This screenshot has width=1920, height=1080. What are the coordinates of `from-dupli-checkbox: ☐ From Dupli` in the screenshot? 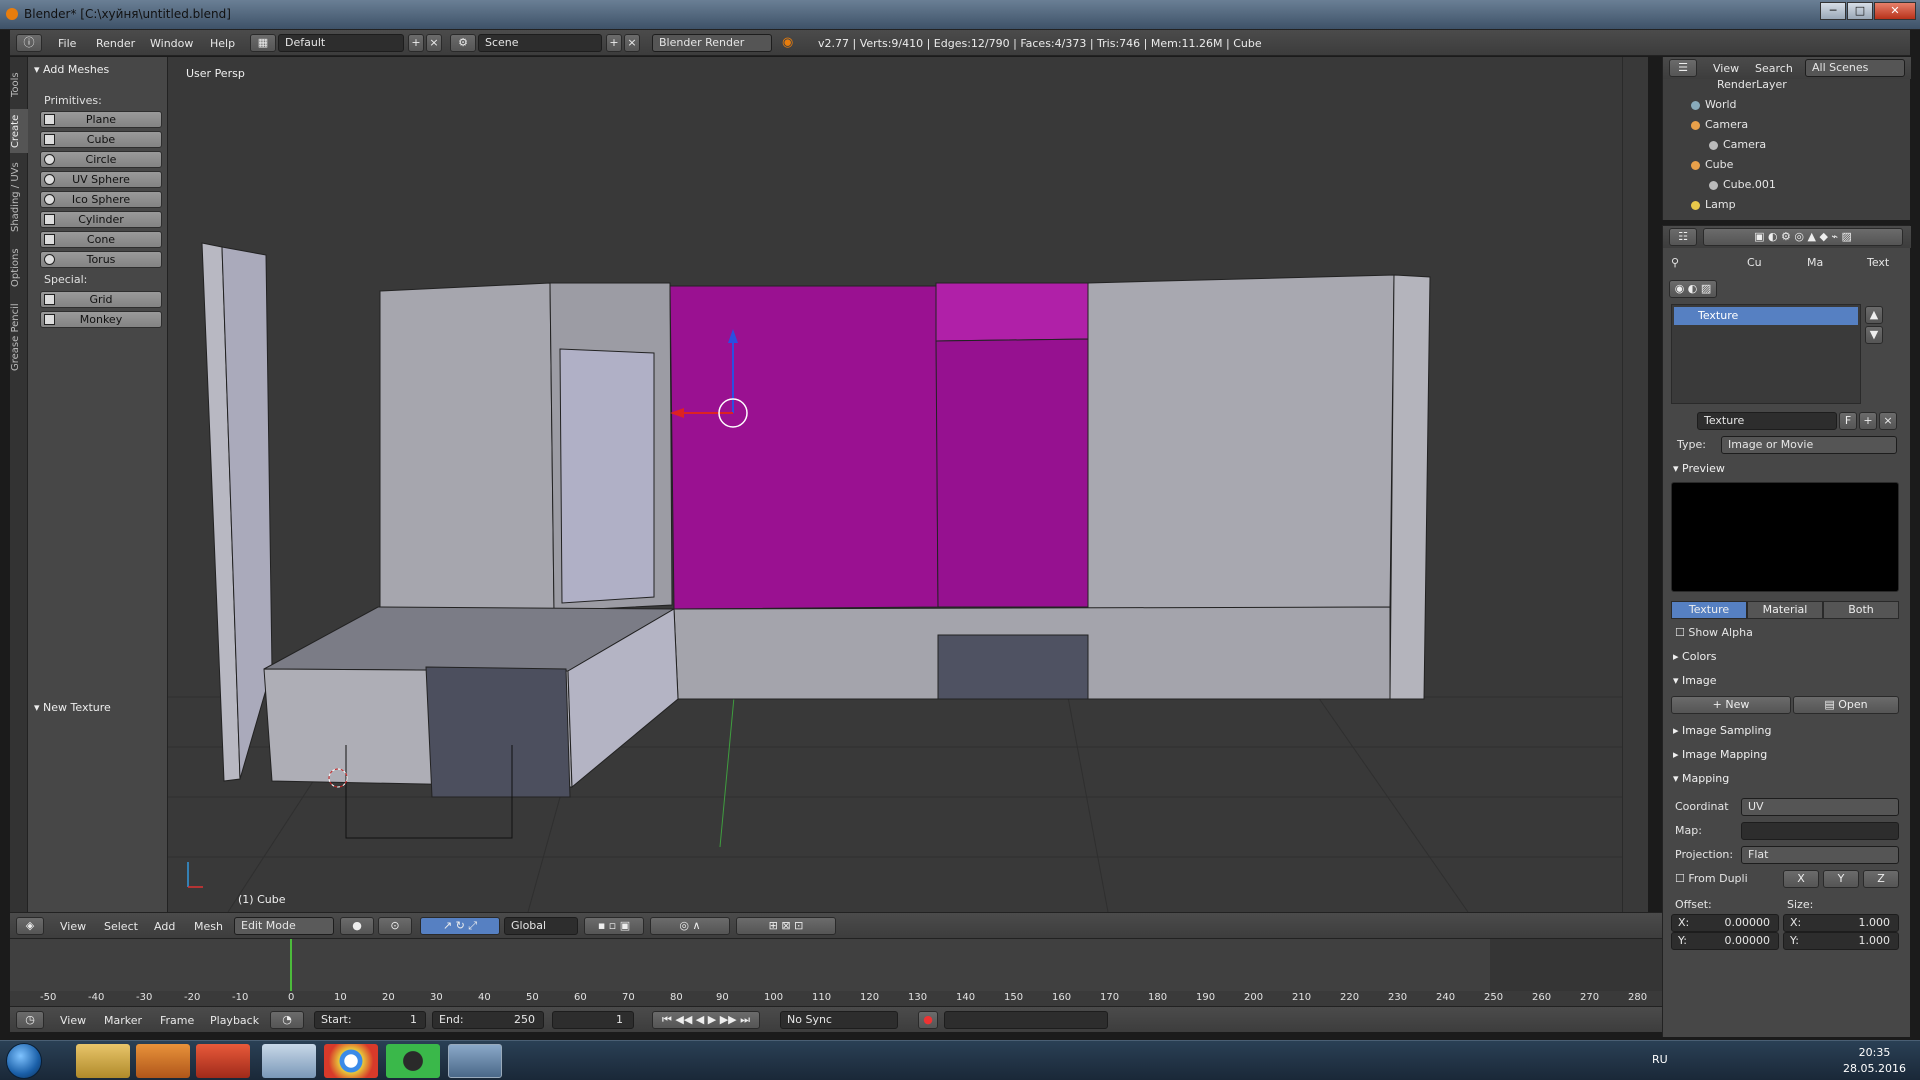 It's located at (1711, 878).